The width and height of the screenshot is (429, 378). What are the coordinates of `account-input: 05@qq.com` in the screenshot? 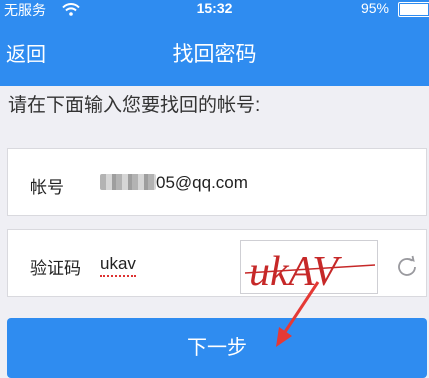 It's located at (174, 183).